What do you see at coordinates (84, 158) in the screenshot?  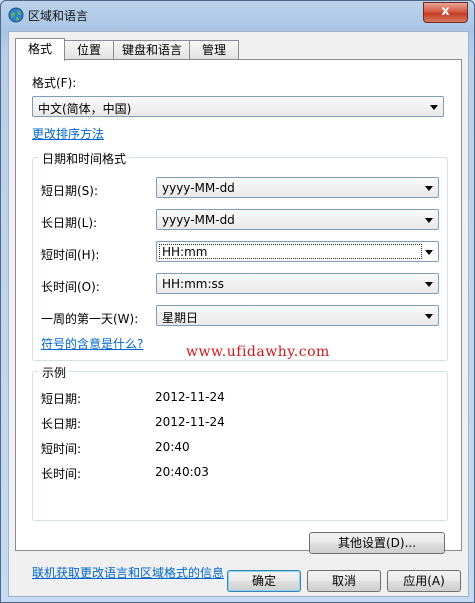 I see `datetime-group-title: 日期和时间格式` at bounding box center [84, 158].